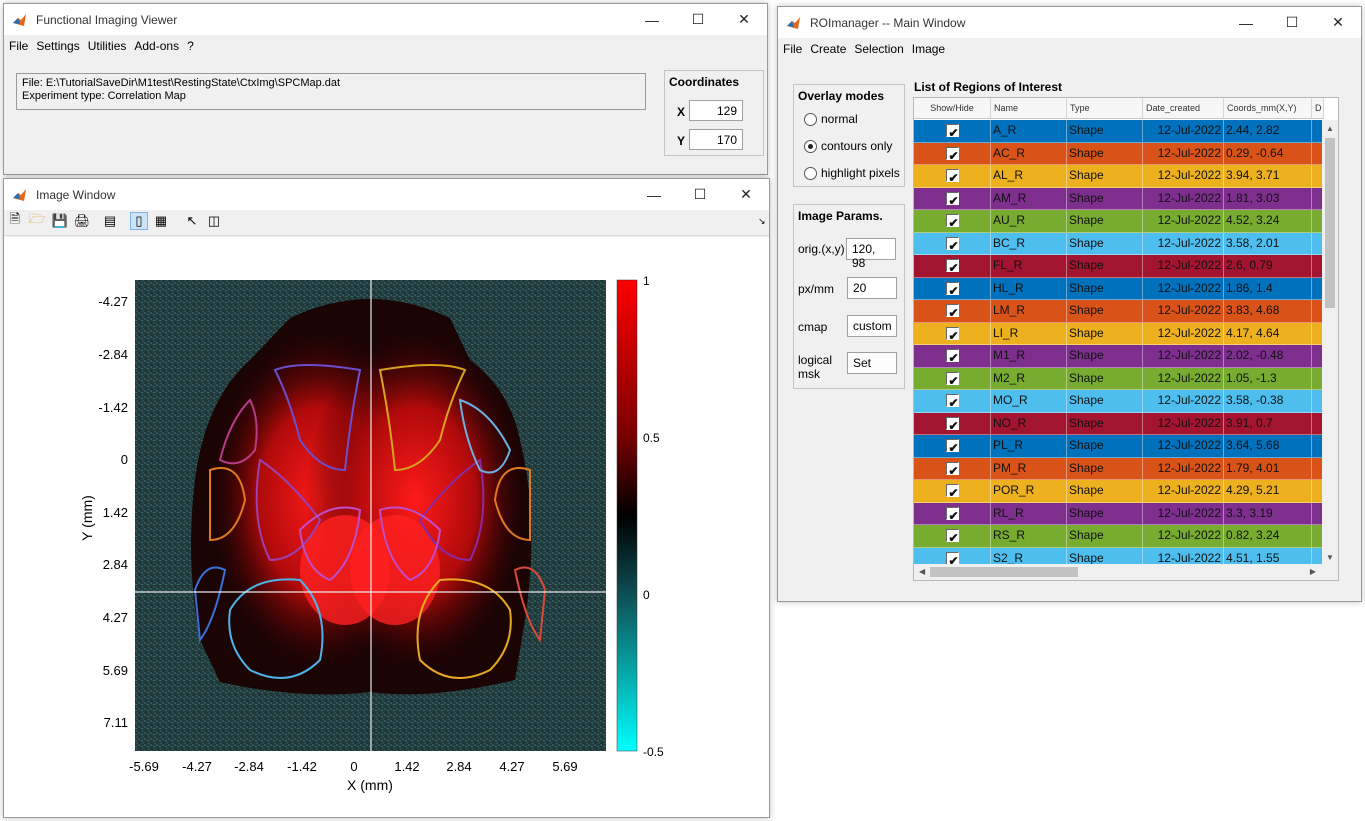 The height and width of the screenshot is (821, 1365). What do you see at coordinates (1004, 572) in the screenshot?
I see `horizontal-scroll-thumb` at bounding box center [1004, 572].